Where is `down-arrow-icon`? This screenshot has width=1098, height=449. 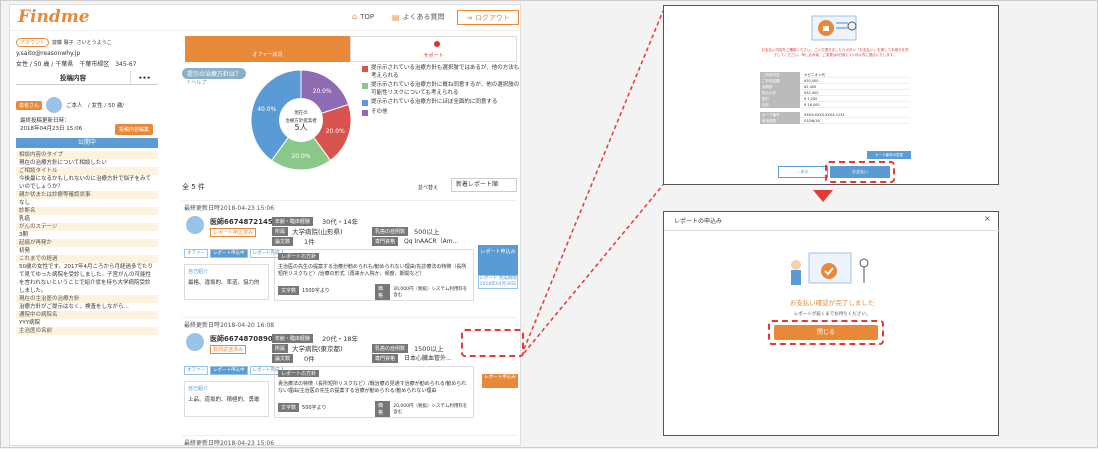
down-arrow-icon is located at coordinates (823, 196).